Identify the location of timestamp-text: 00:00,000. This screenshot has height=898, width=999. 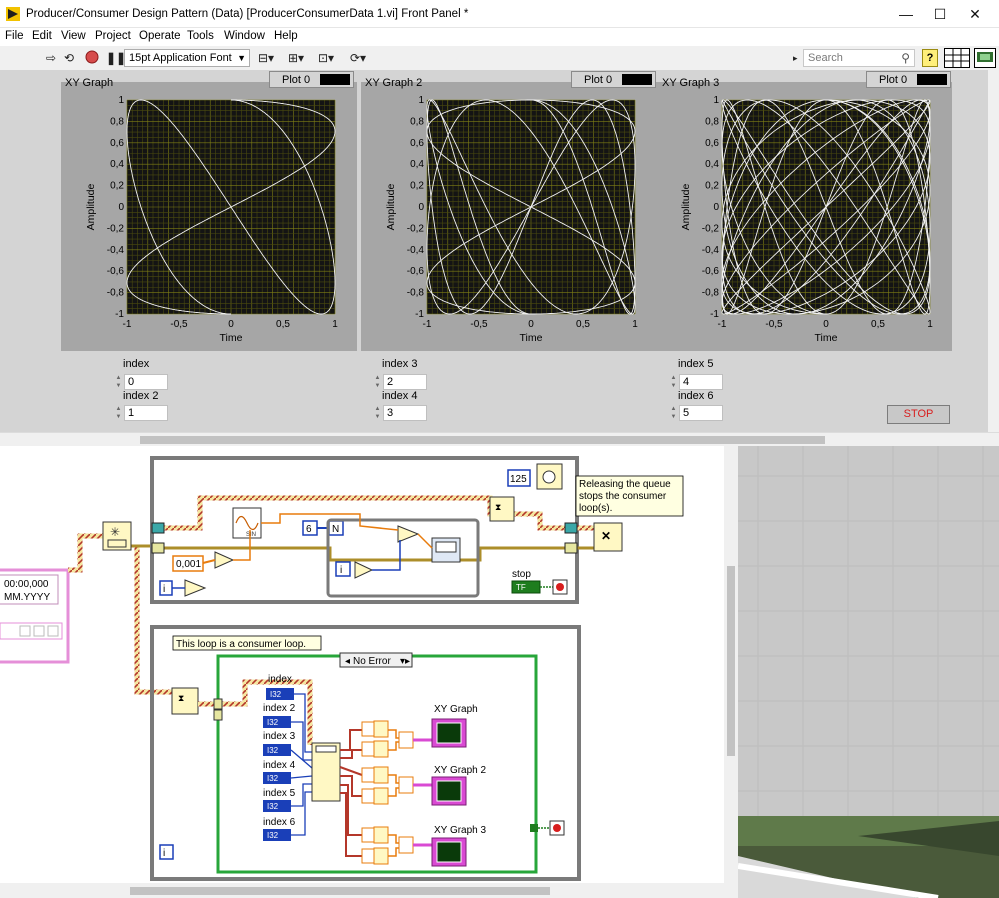
(26, 584).